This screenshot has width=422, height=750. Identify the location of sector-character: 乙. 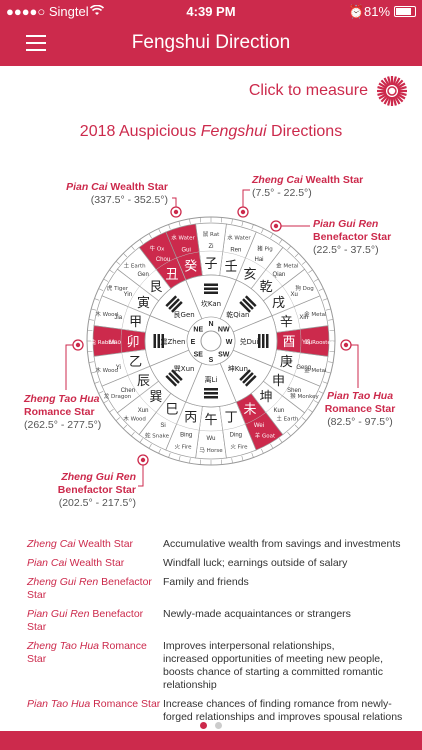
(135, 362).